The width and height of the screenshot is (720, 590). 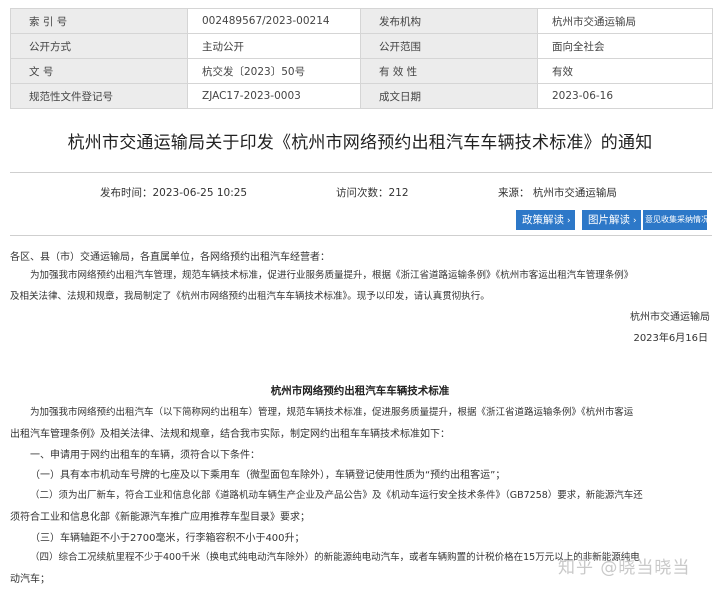 What do you see at coordinates (670, 338) in the screenshot?
I see `signature-date: 2023年6月16日` at bounding box center [670, 338].